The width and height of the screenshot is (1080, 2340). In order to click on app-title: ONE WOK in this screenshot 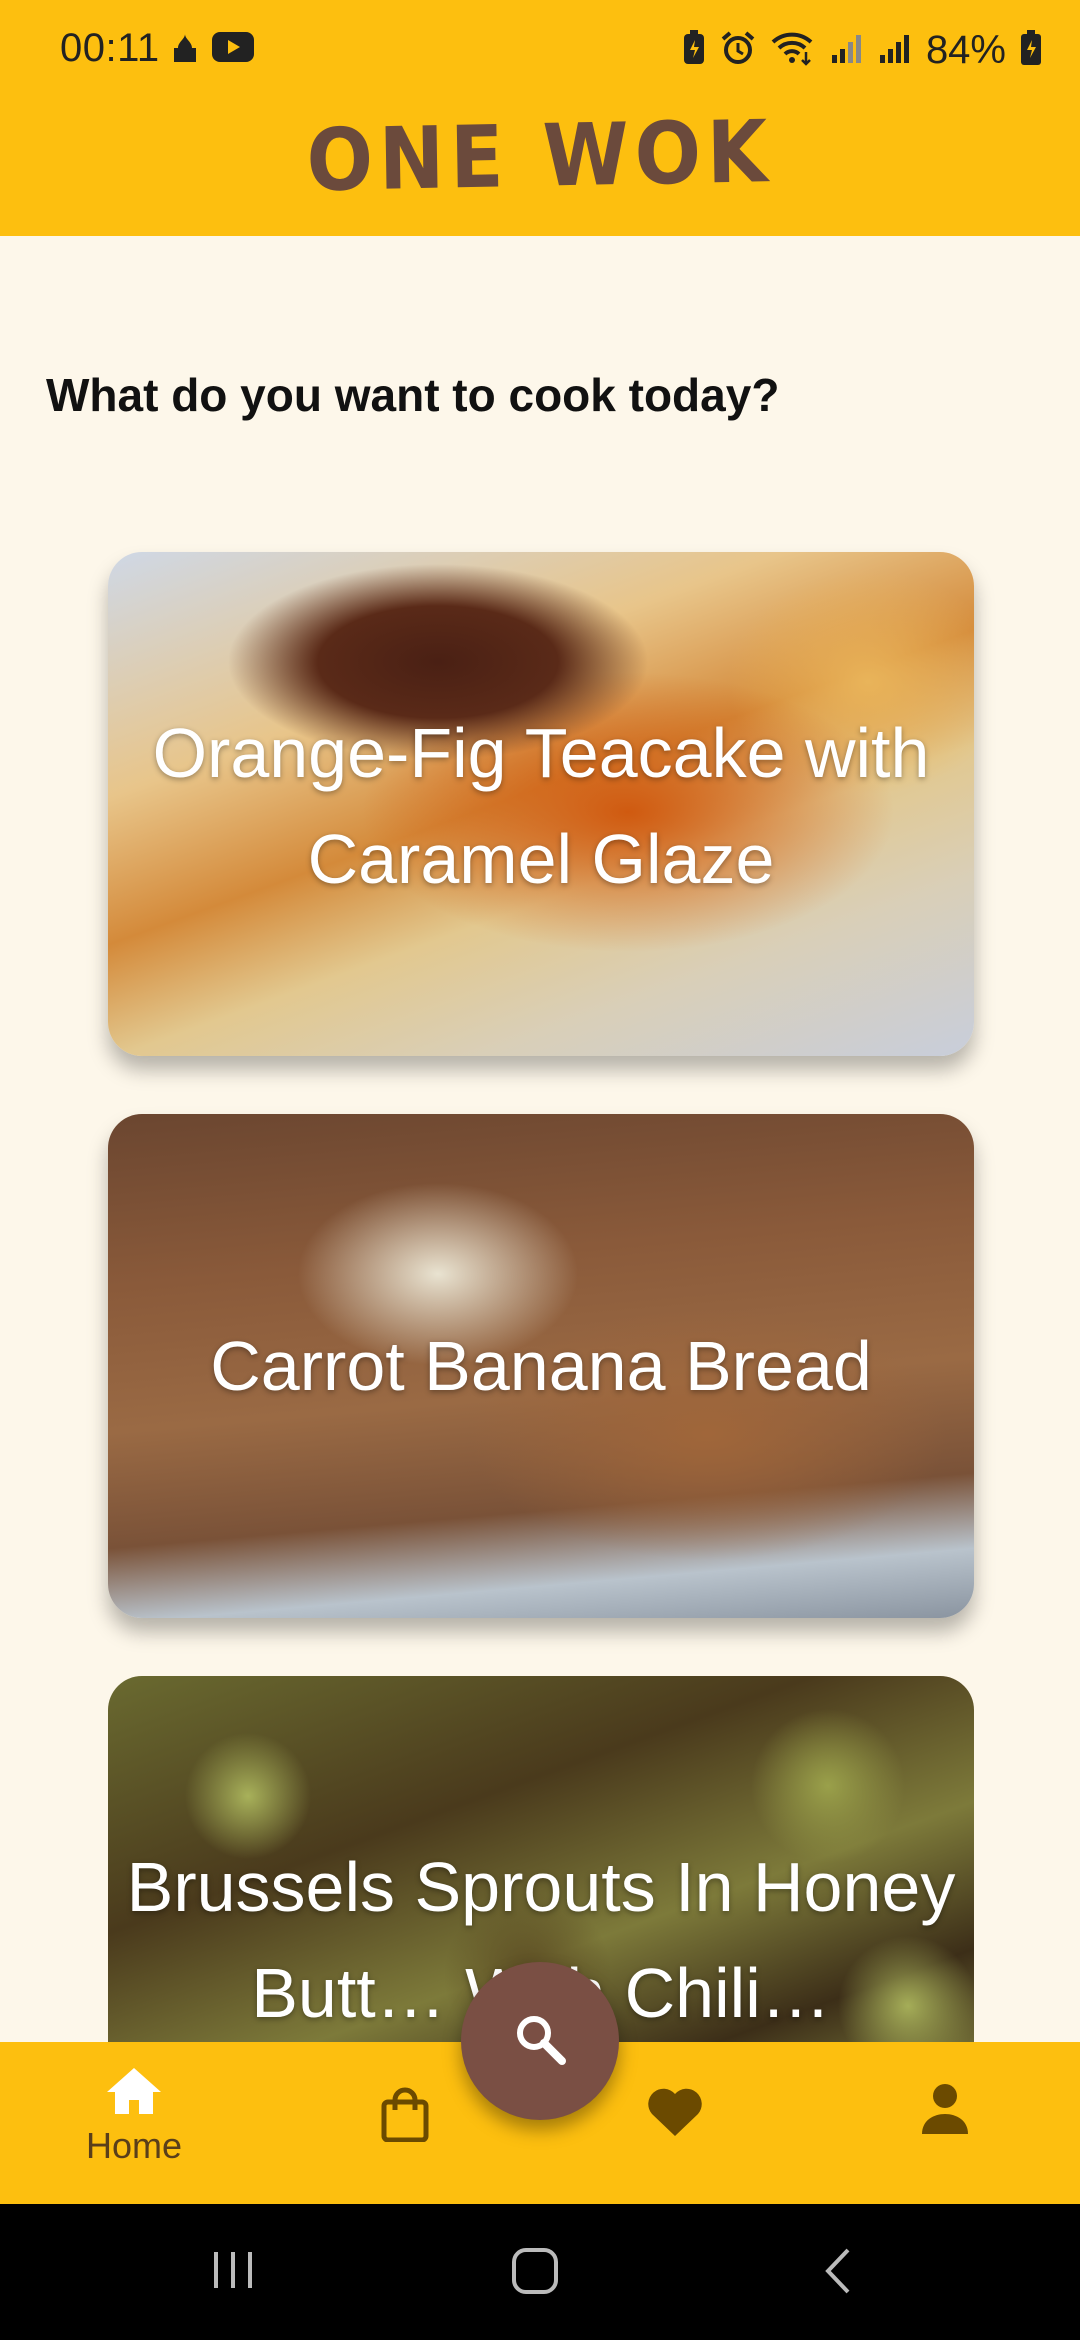, I will do `click(540, 157)`.